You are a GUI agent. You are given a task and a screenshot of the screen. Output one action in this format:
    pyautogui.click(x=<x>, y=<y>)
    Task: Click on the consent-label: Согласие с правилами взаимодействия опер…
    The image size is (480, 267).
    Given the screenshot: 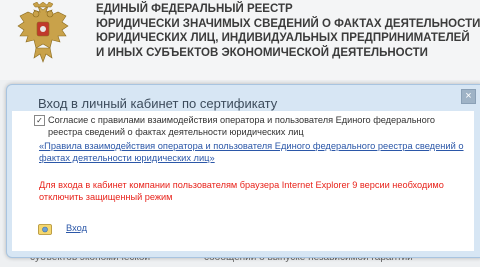 What is the action you would take?
    pyautogui.click(x=241, y=126)
    